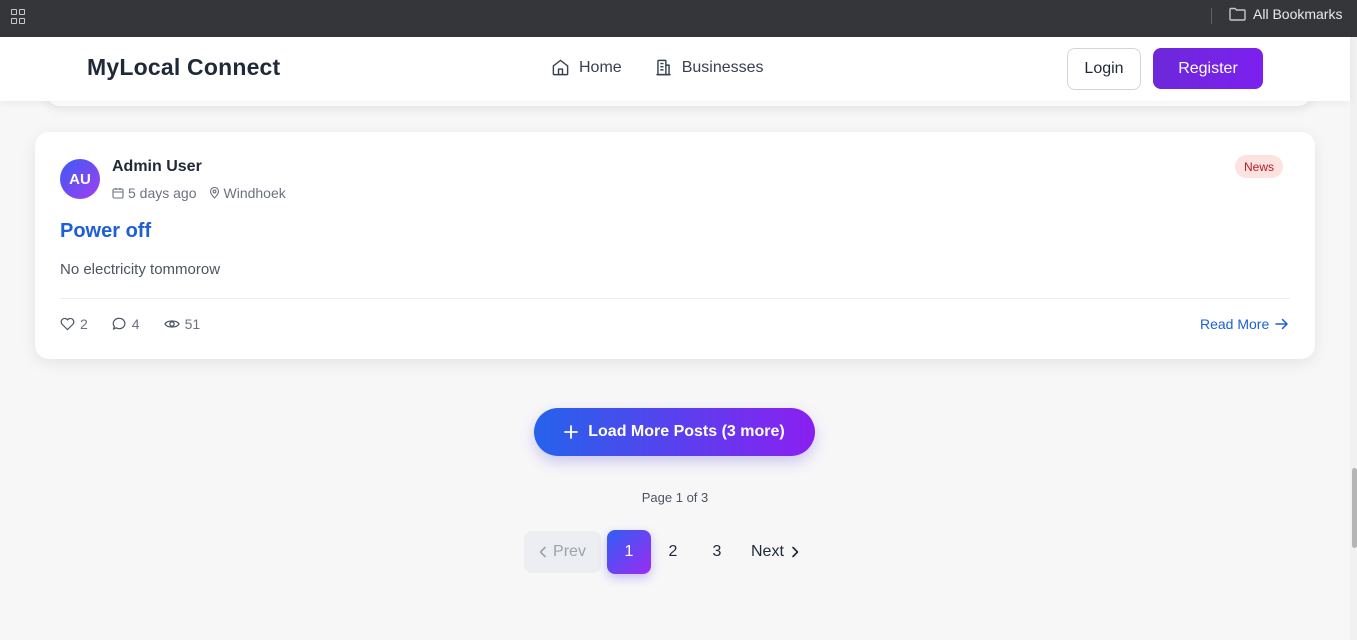 Image resolution: width=1357 pixels, height=640 pixels. Describe the element at coordinates (171, 324) in the screenshot. I see `eye-icon` at that location.